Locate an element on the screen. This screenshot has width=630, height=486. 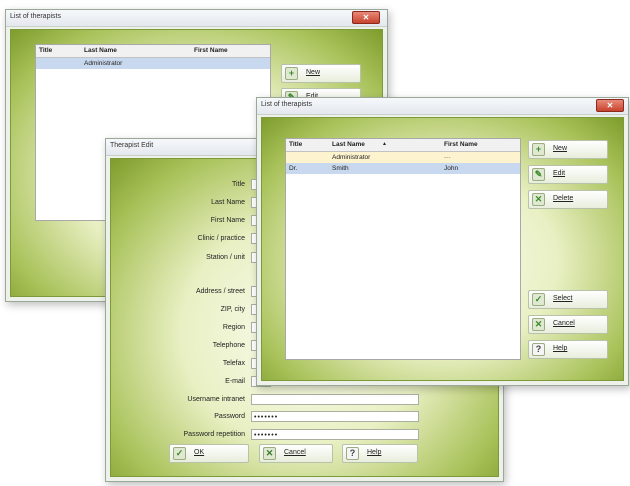
sort-ascending-icon: ▲ is located at coordinates (384, 144).